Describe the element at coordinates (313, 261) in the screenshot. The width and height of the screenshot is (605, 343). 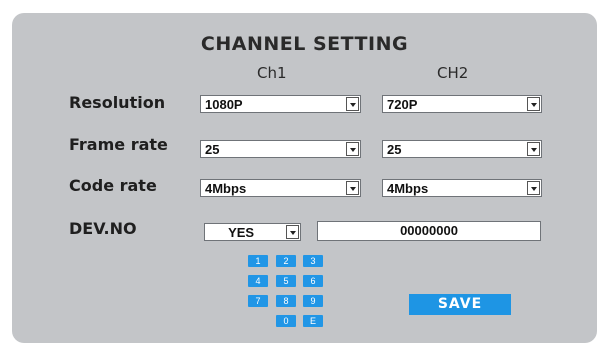
I see `keypad-key-3: 3` at that location.